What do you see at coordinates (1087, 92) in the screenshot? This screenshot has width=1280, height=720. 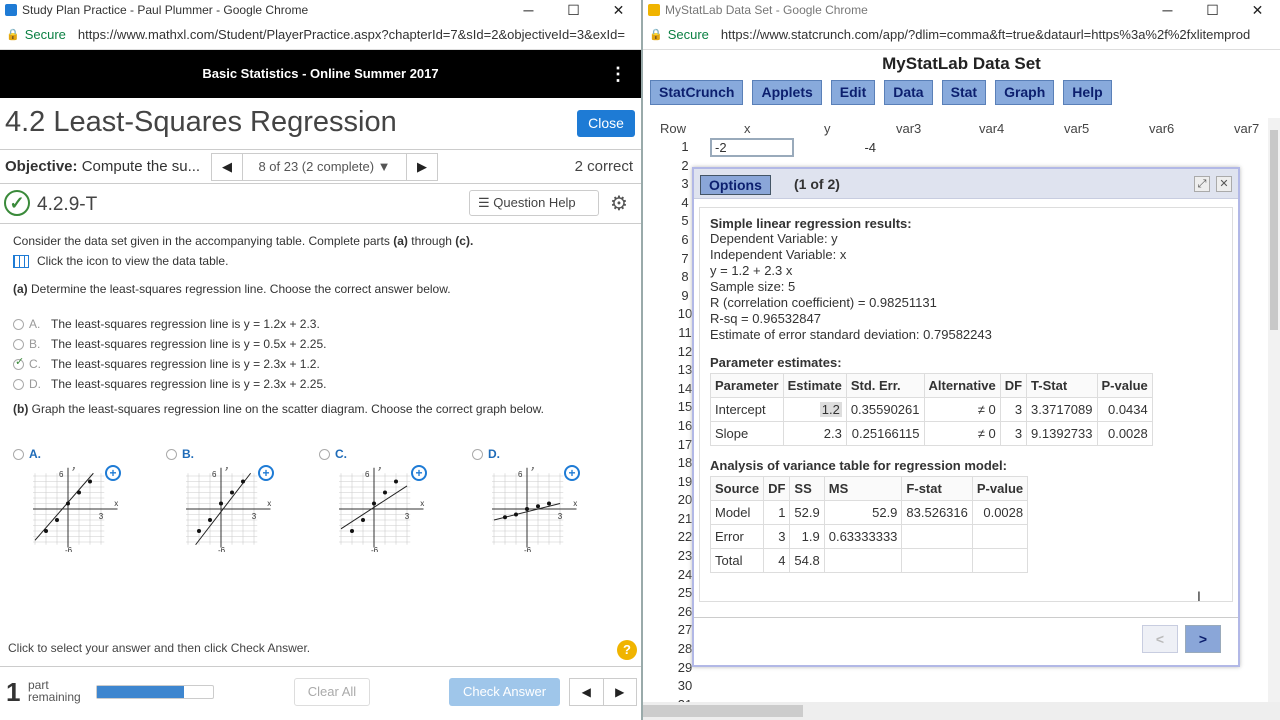 I see `menu-help: Help` at bounding box center [1087, 92].